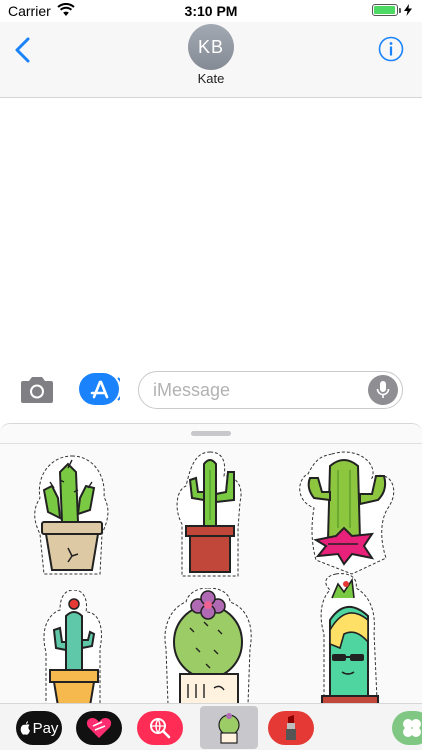 This screenshot has width=422, height=750. Describe the element at coordinates (24, 50) in the screenshot. I see `back-chevron-icon` at that location.